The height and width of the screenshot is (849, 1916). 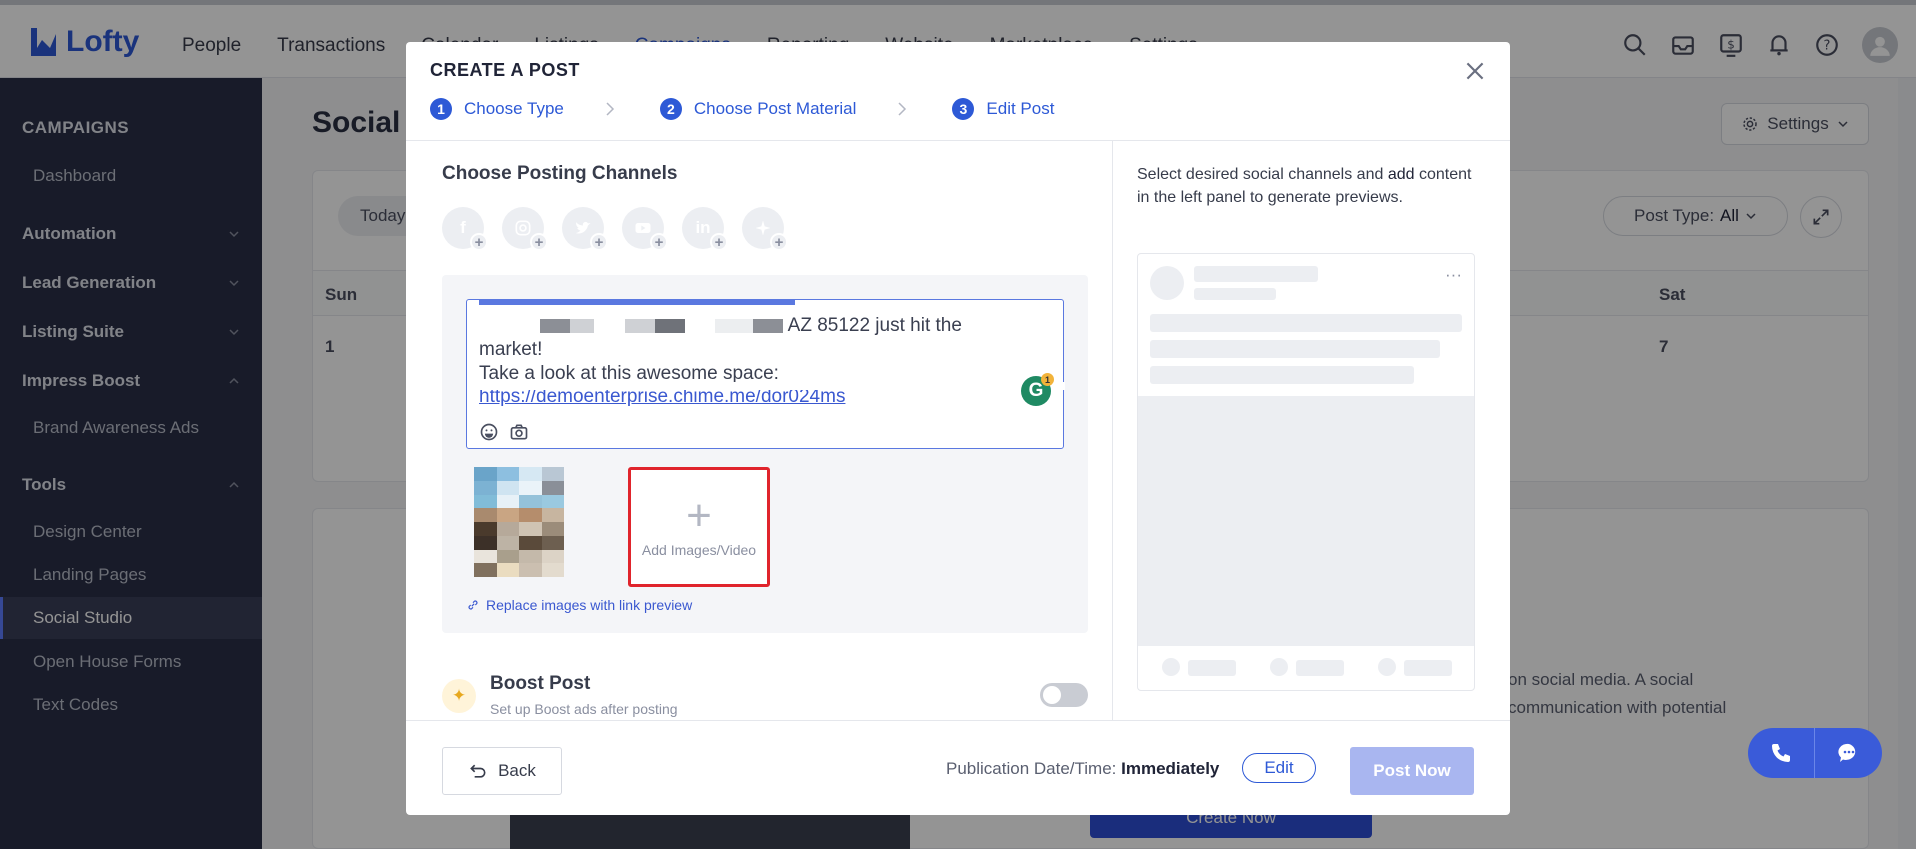 I want to click on facebook-icon: f, so click(x=463, y=227).